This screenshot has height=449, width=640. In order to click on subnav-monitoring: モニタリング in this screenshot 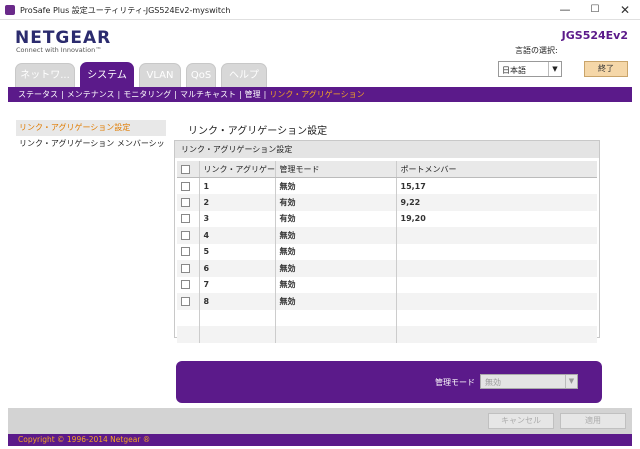, I will do `click(147, 94)`.